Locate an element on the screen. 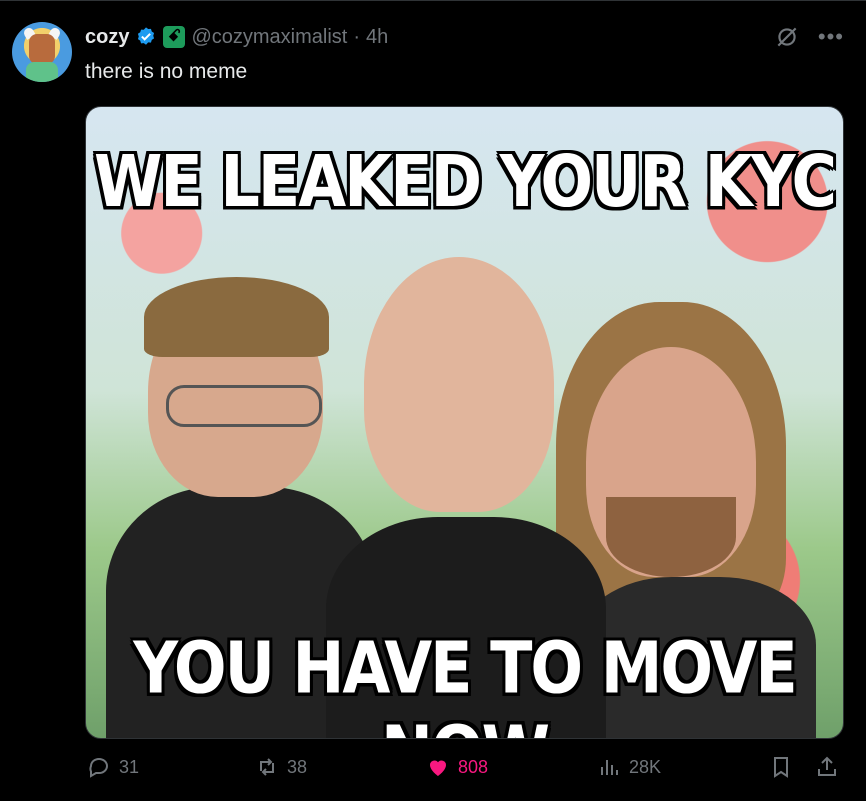 This screenshot has height=801, width=866. share-button is located at coordinates (827, 767).